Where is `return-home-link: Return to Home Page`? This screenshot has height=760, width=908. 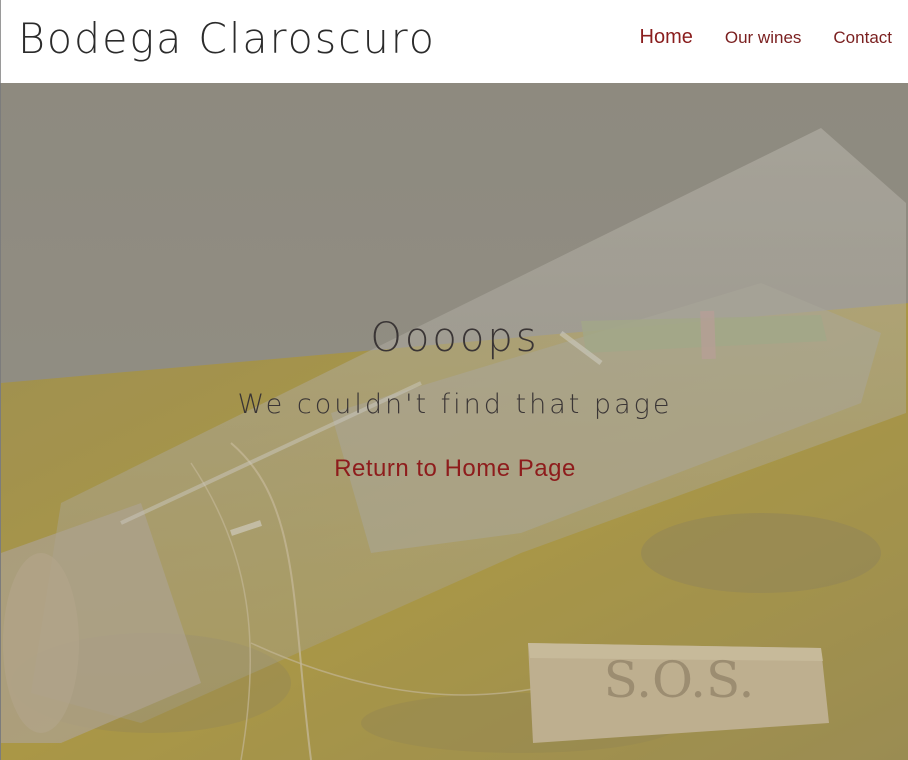
return-home-link: Return to Home Page is located at coordinates (454, 469).